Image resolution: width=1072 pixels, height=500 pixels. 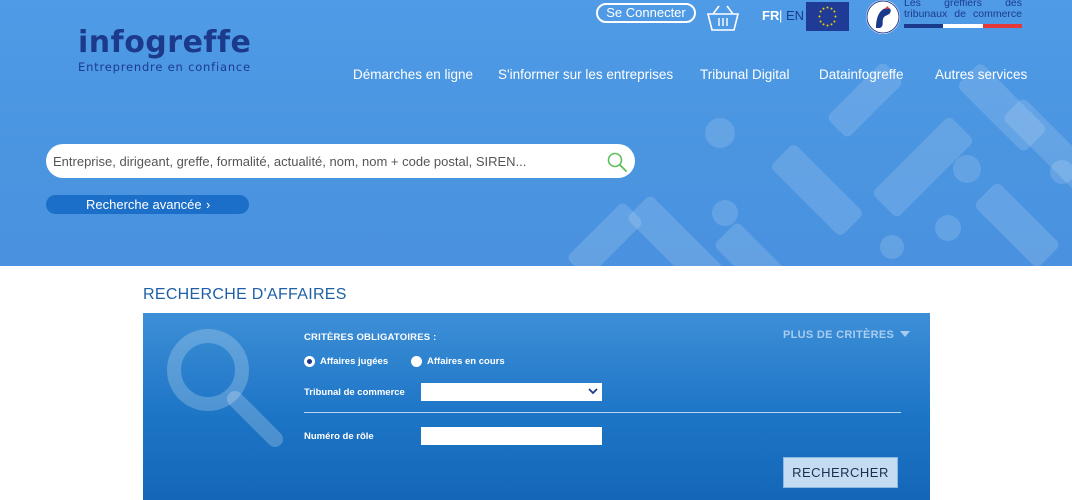 I want to click on radio-label: Affaires jugées, so click(x=354, y=361).